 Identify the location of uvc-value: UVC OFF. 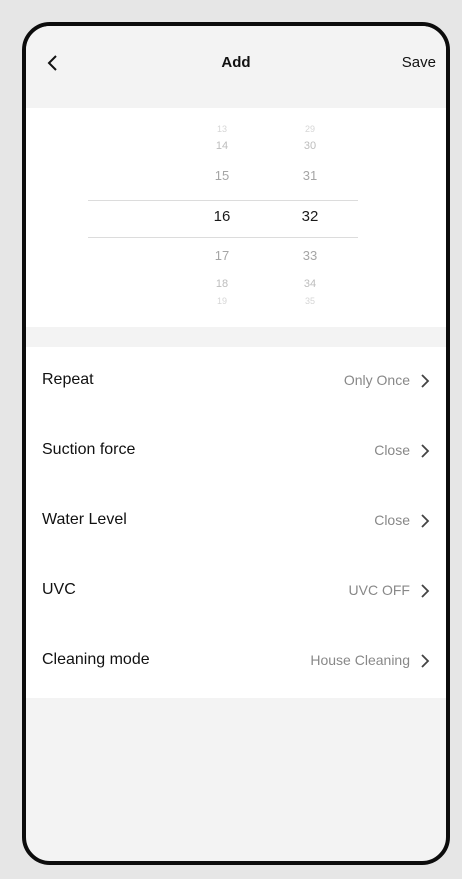
(379, 590).